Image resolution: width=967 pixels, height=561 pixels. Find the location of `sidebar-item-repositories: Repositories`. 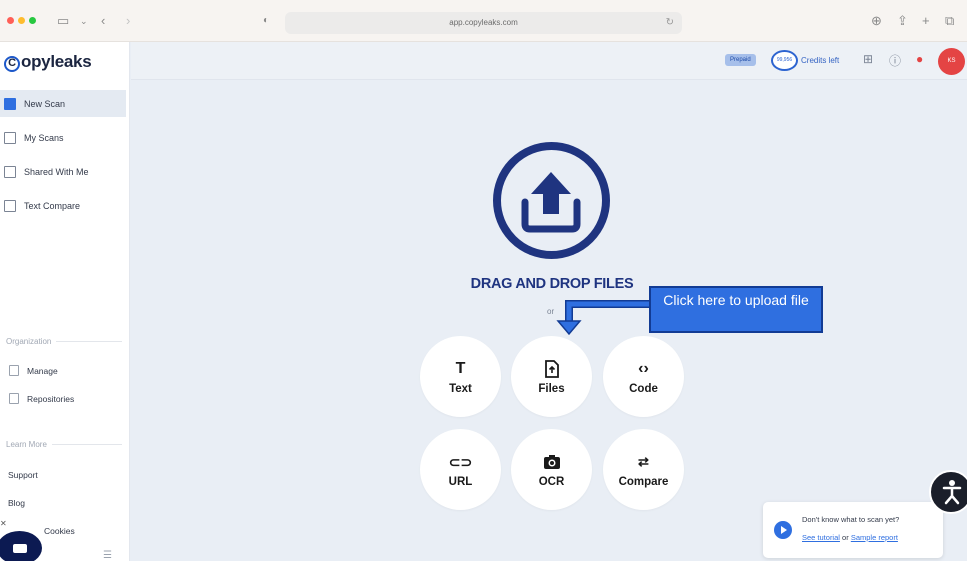

sidebar-item-repositories: Repositories is located at coordinates (41, 398).